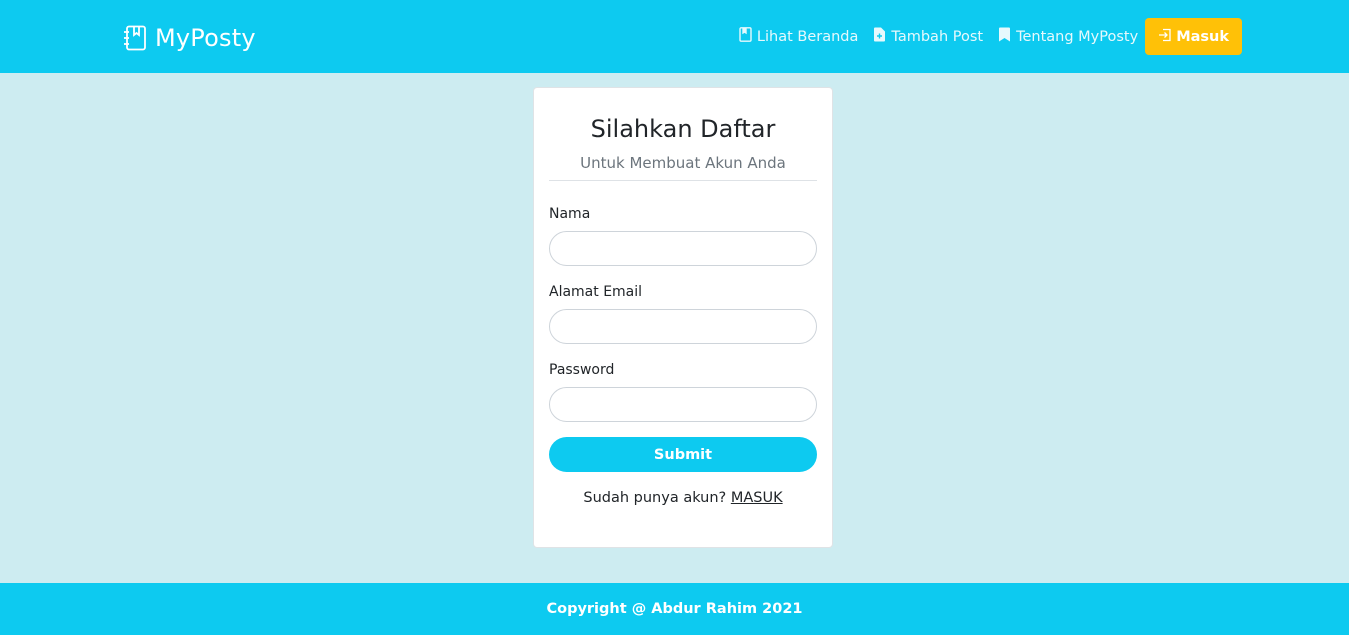  What do you see at coordinates (683, 180) in the screenshot?
I see `divider` at bounding box center [683, 180].